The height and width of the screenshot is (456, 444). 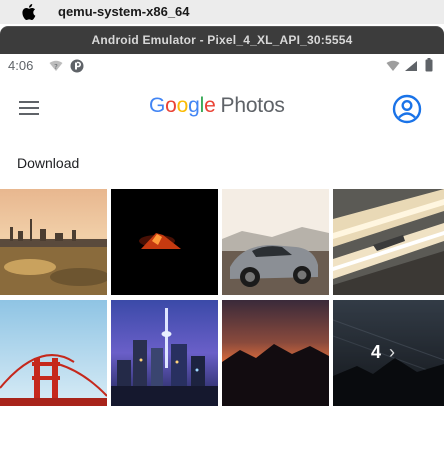 What do you see at coordinates (392, 352) in the screenshot?
I see `chevron-right-icon: ›` at bounding box center [392, 352].